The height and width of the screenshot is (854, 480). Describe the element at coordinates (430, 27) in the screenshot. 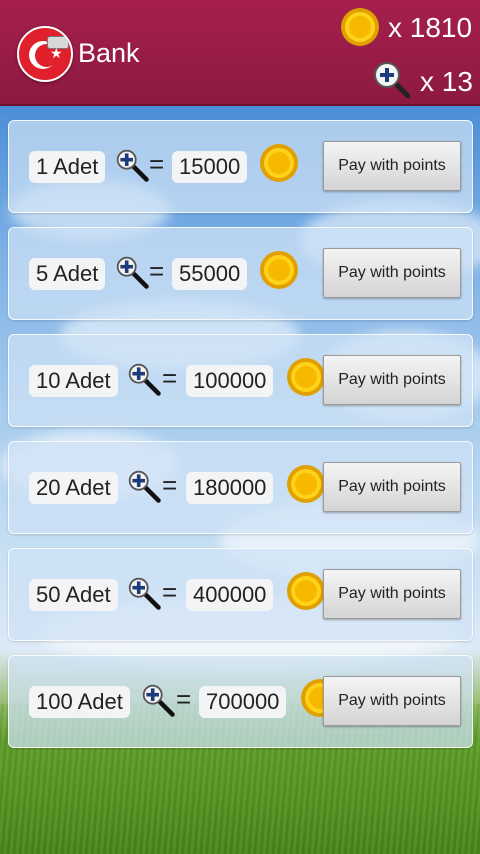

I see `coin-balance: x 1810` at that location.